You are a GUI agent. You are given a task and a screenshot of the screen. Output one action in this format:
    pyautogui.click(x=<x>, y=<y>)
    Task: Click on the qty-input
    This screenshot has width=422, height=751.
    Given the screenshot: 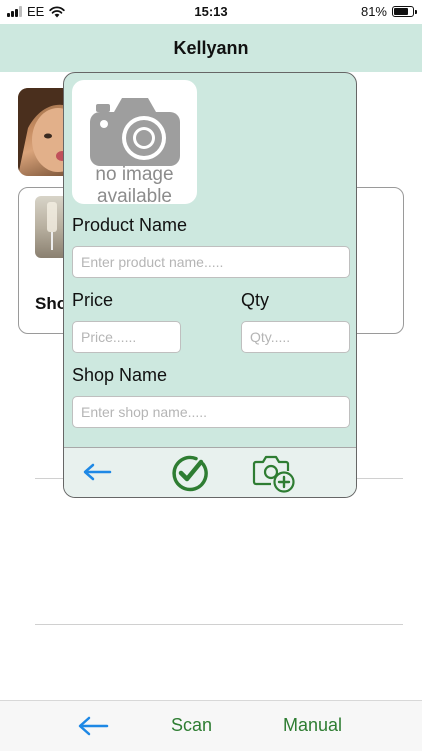 What is the action you would take?
    pyautogui.click(x=295, y=337)
    